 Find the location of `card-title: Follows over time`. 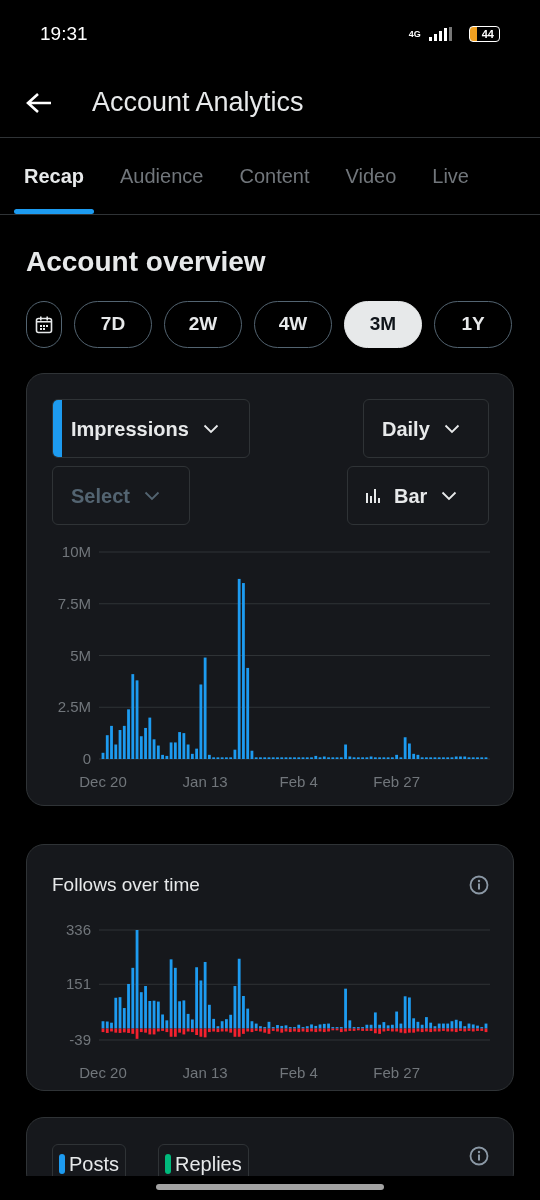

card-title: Follows over time is located at coordinates (126, 885).